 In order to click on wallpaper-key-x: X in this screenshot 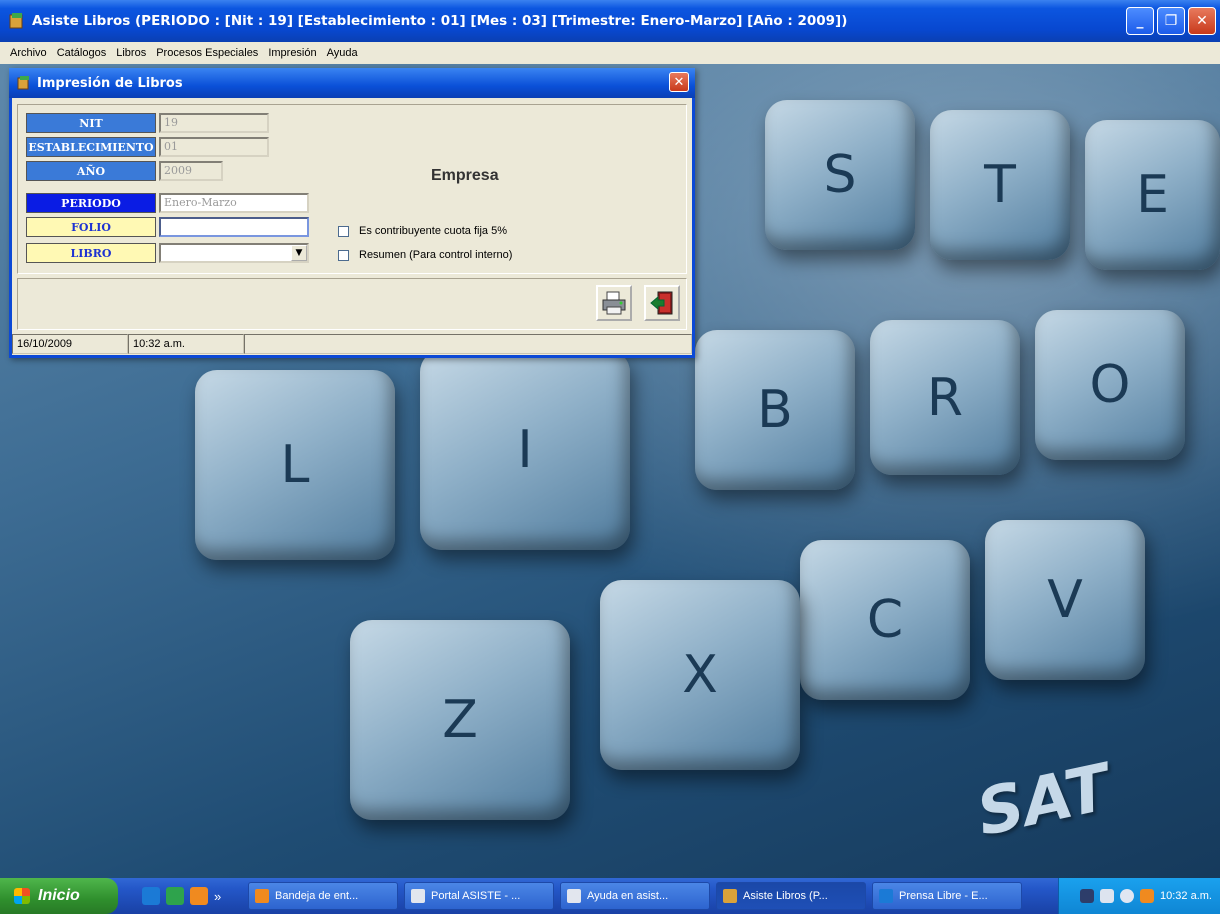, I will do `click(700, 675)`.